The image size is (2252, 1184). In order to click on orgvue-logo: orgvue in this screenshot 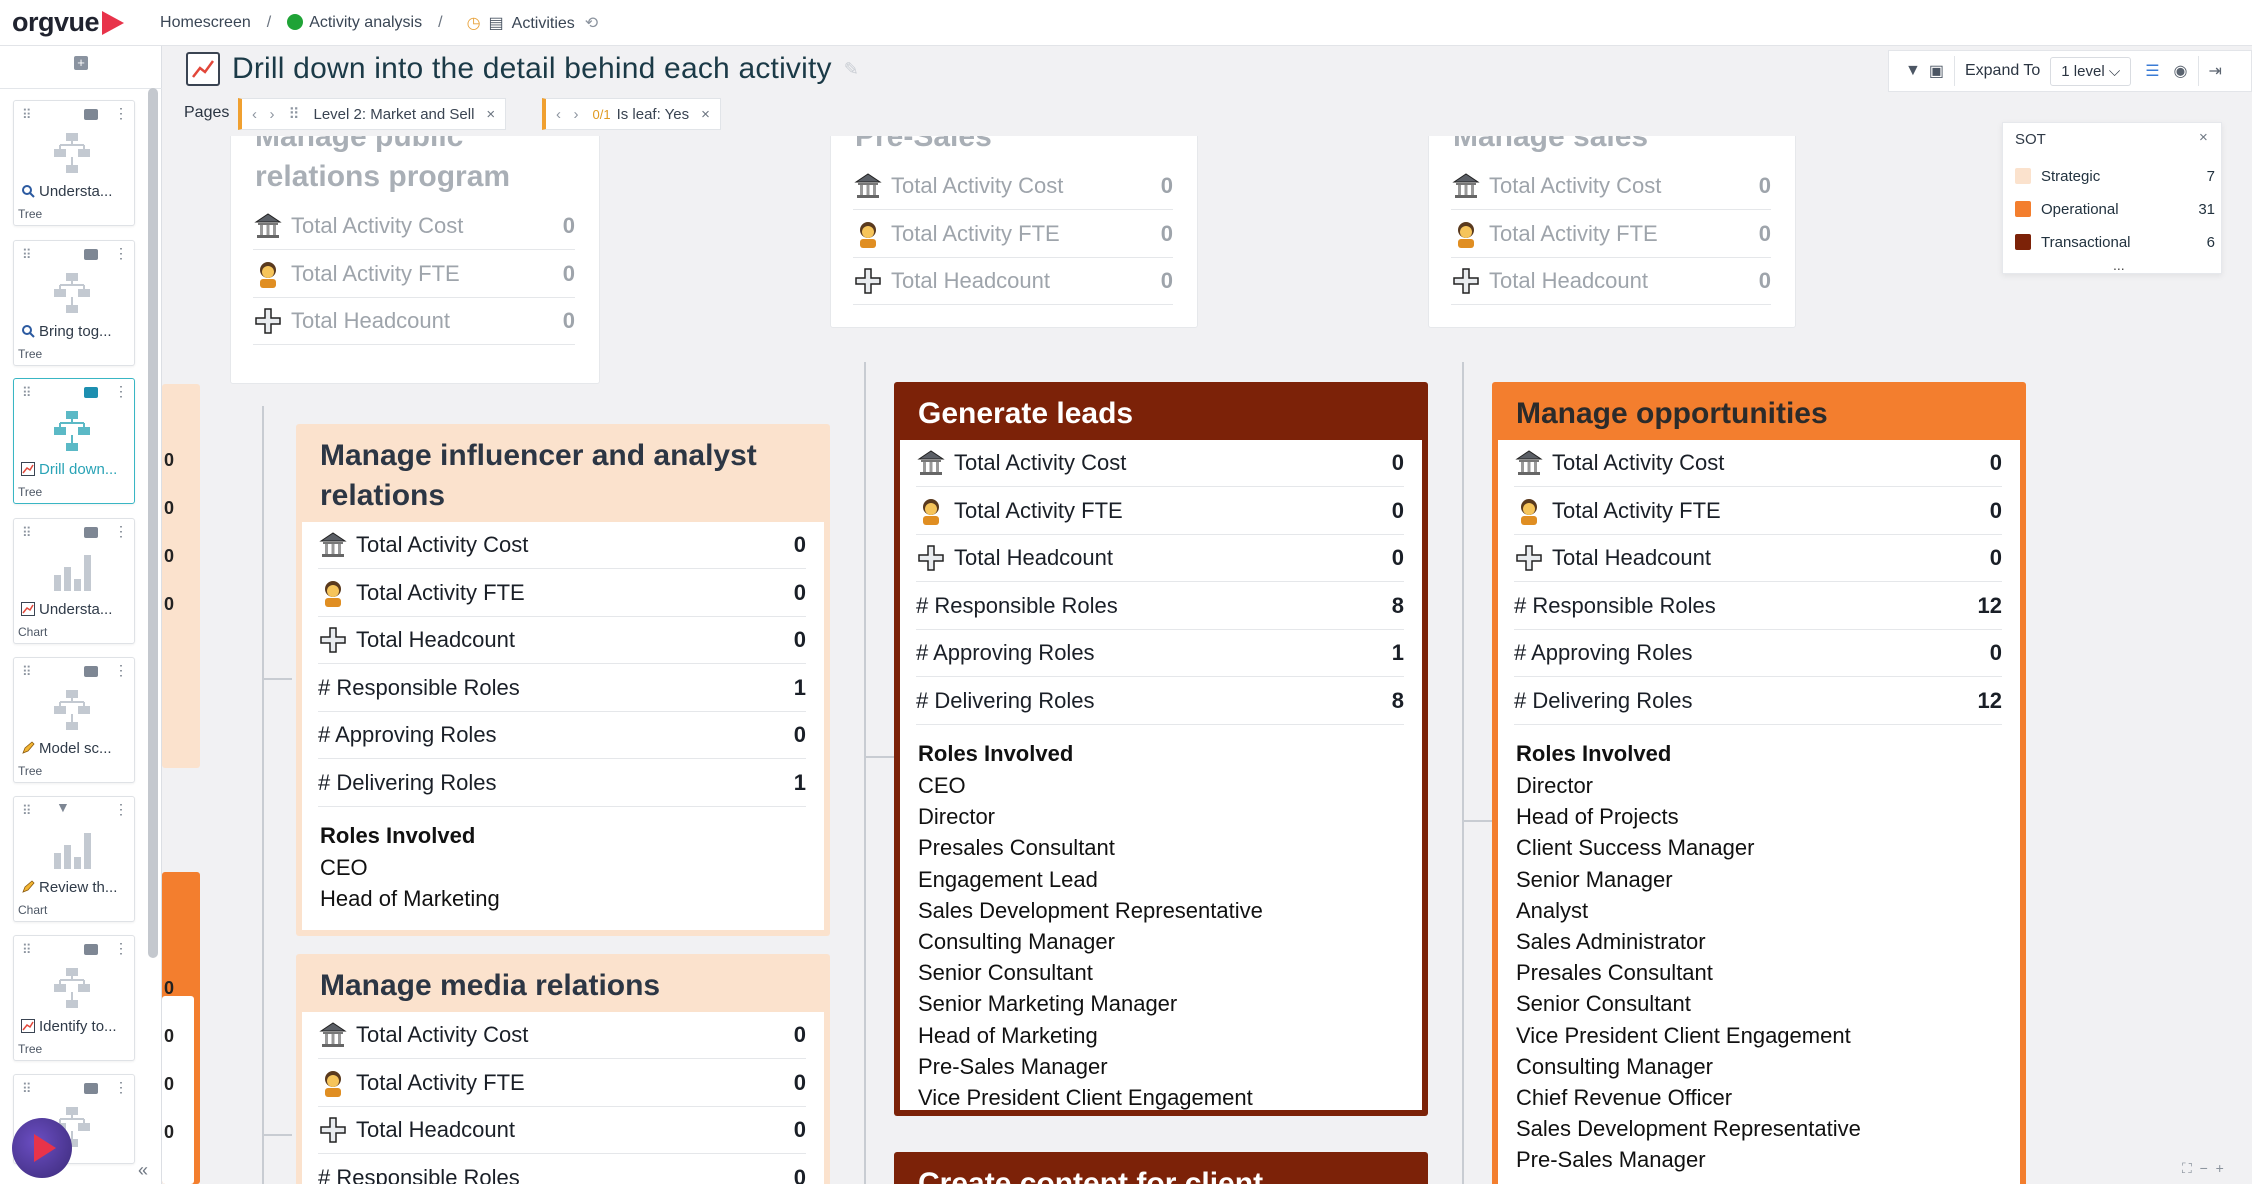, I will do `click(68, 22)`.